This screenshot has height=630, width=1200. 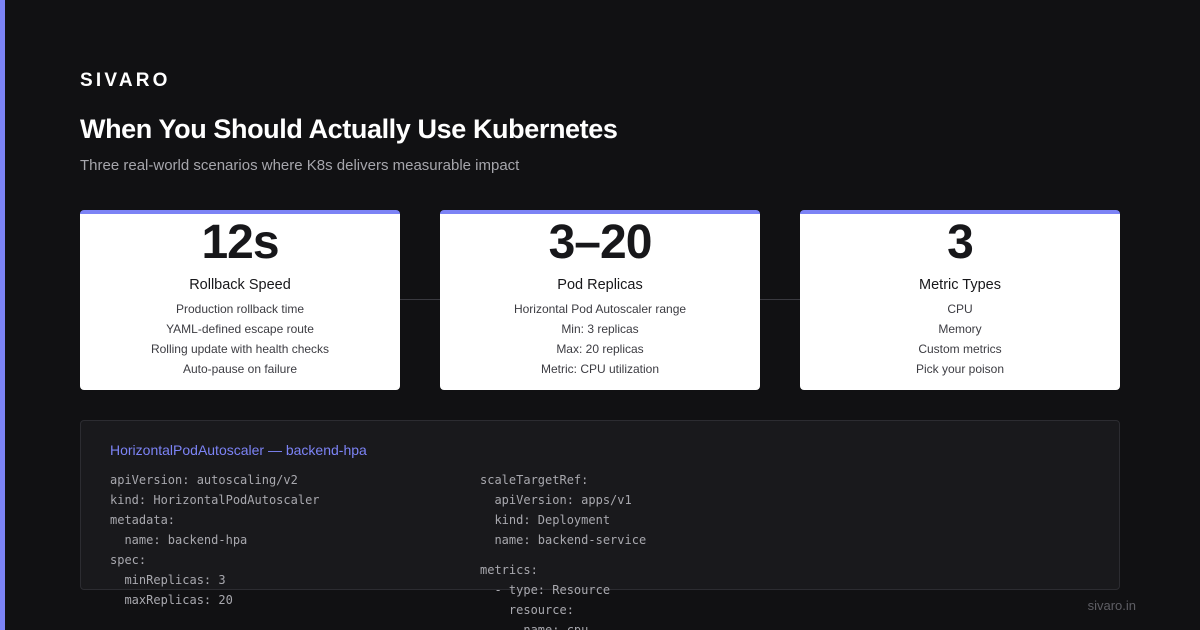 What do you see at coordinates (125, 80) in the screenshot?
I see `brand-logo: SIVARO` at bounding box center [125, 80].